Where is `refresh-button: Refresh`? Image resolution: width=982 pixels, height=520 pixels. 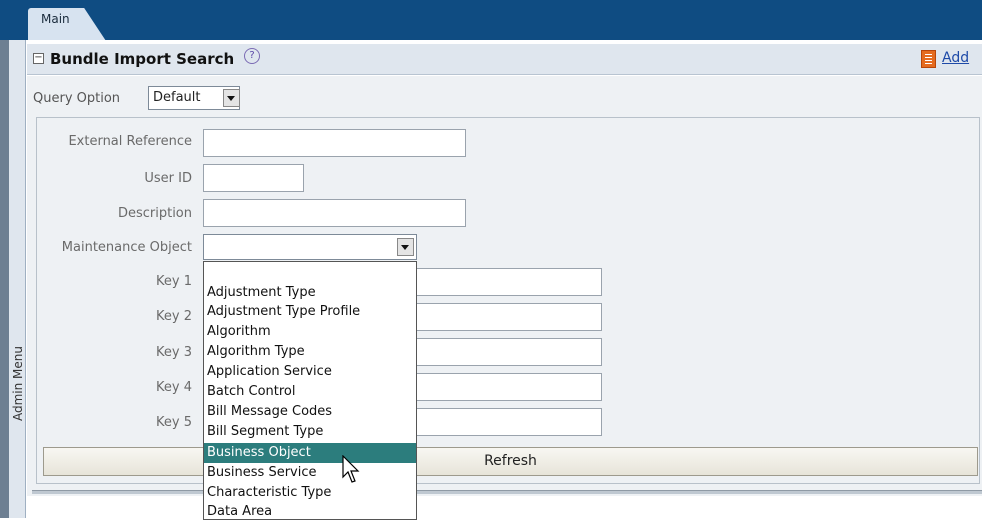 refresh-button: Refresh is located at coordinates (510, 461).